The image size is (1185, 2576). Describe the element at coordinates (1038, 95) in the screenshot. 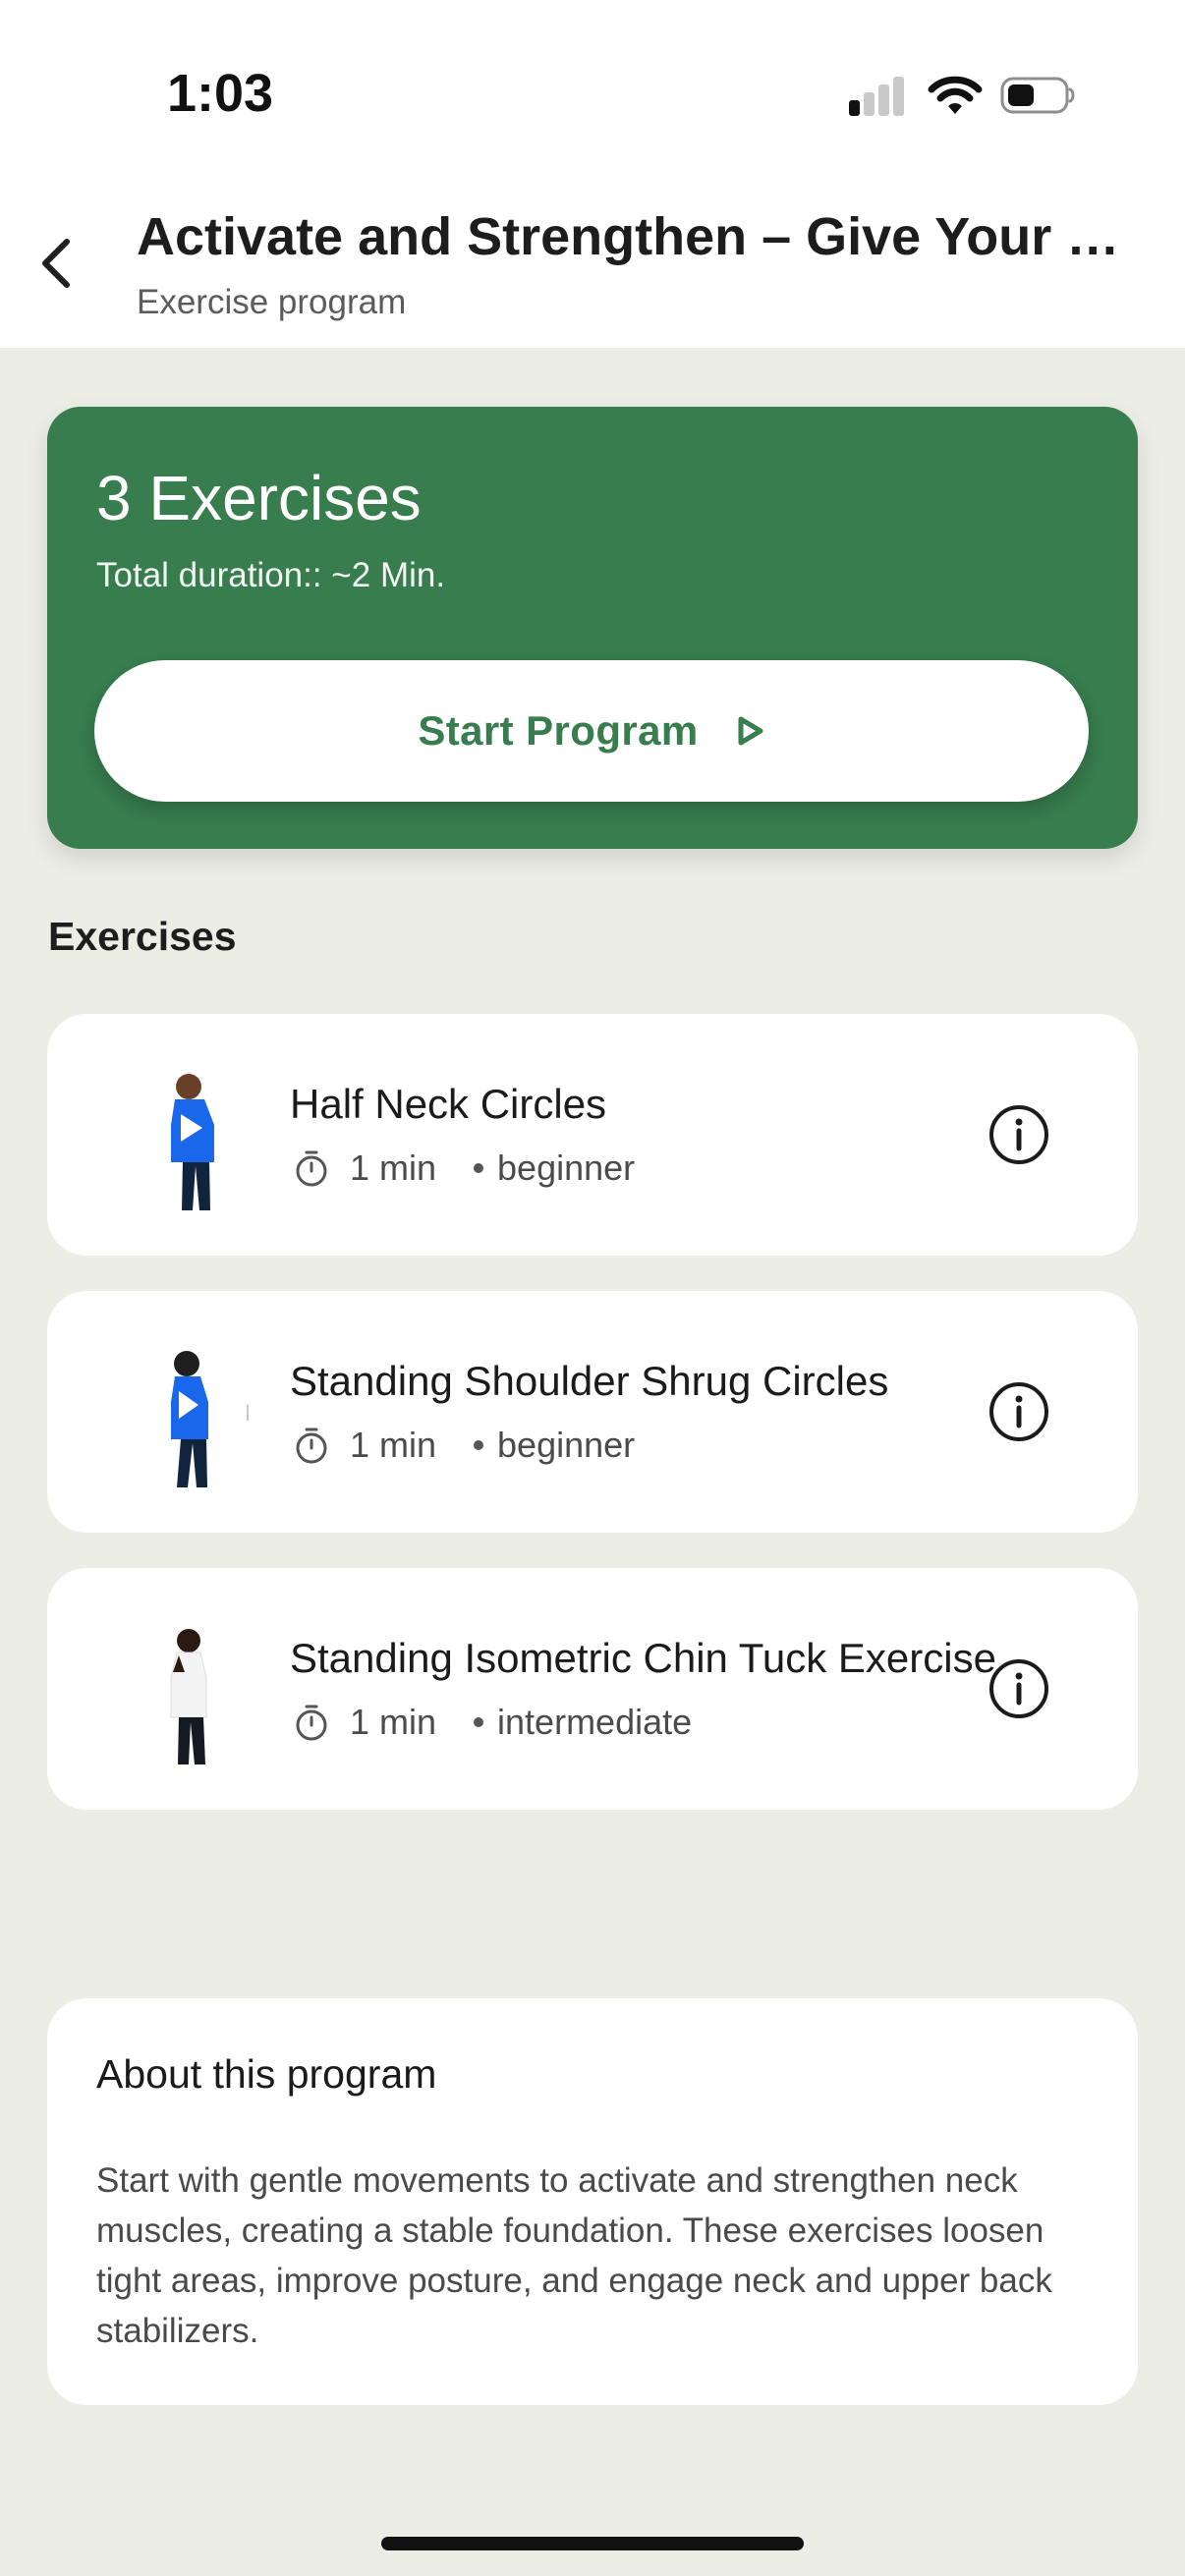

I see `battery-icon` at that location.